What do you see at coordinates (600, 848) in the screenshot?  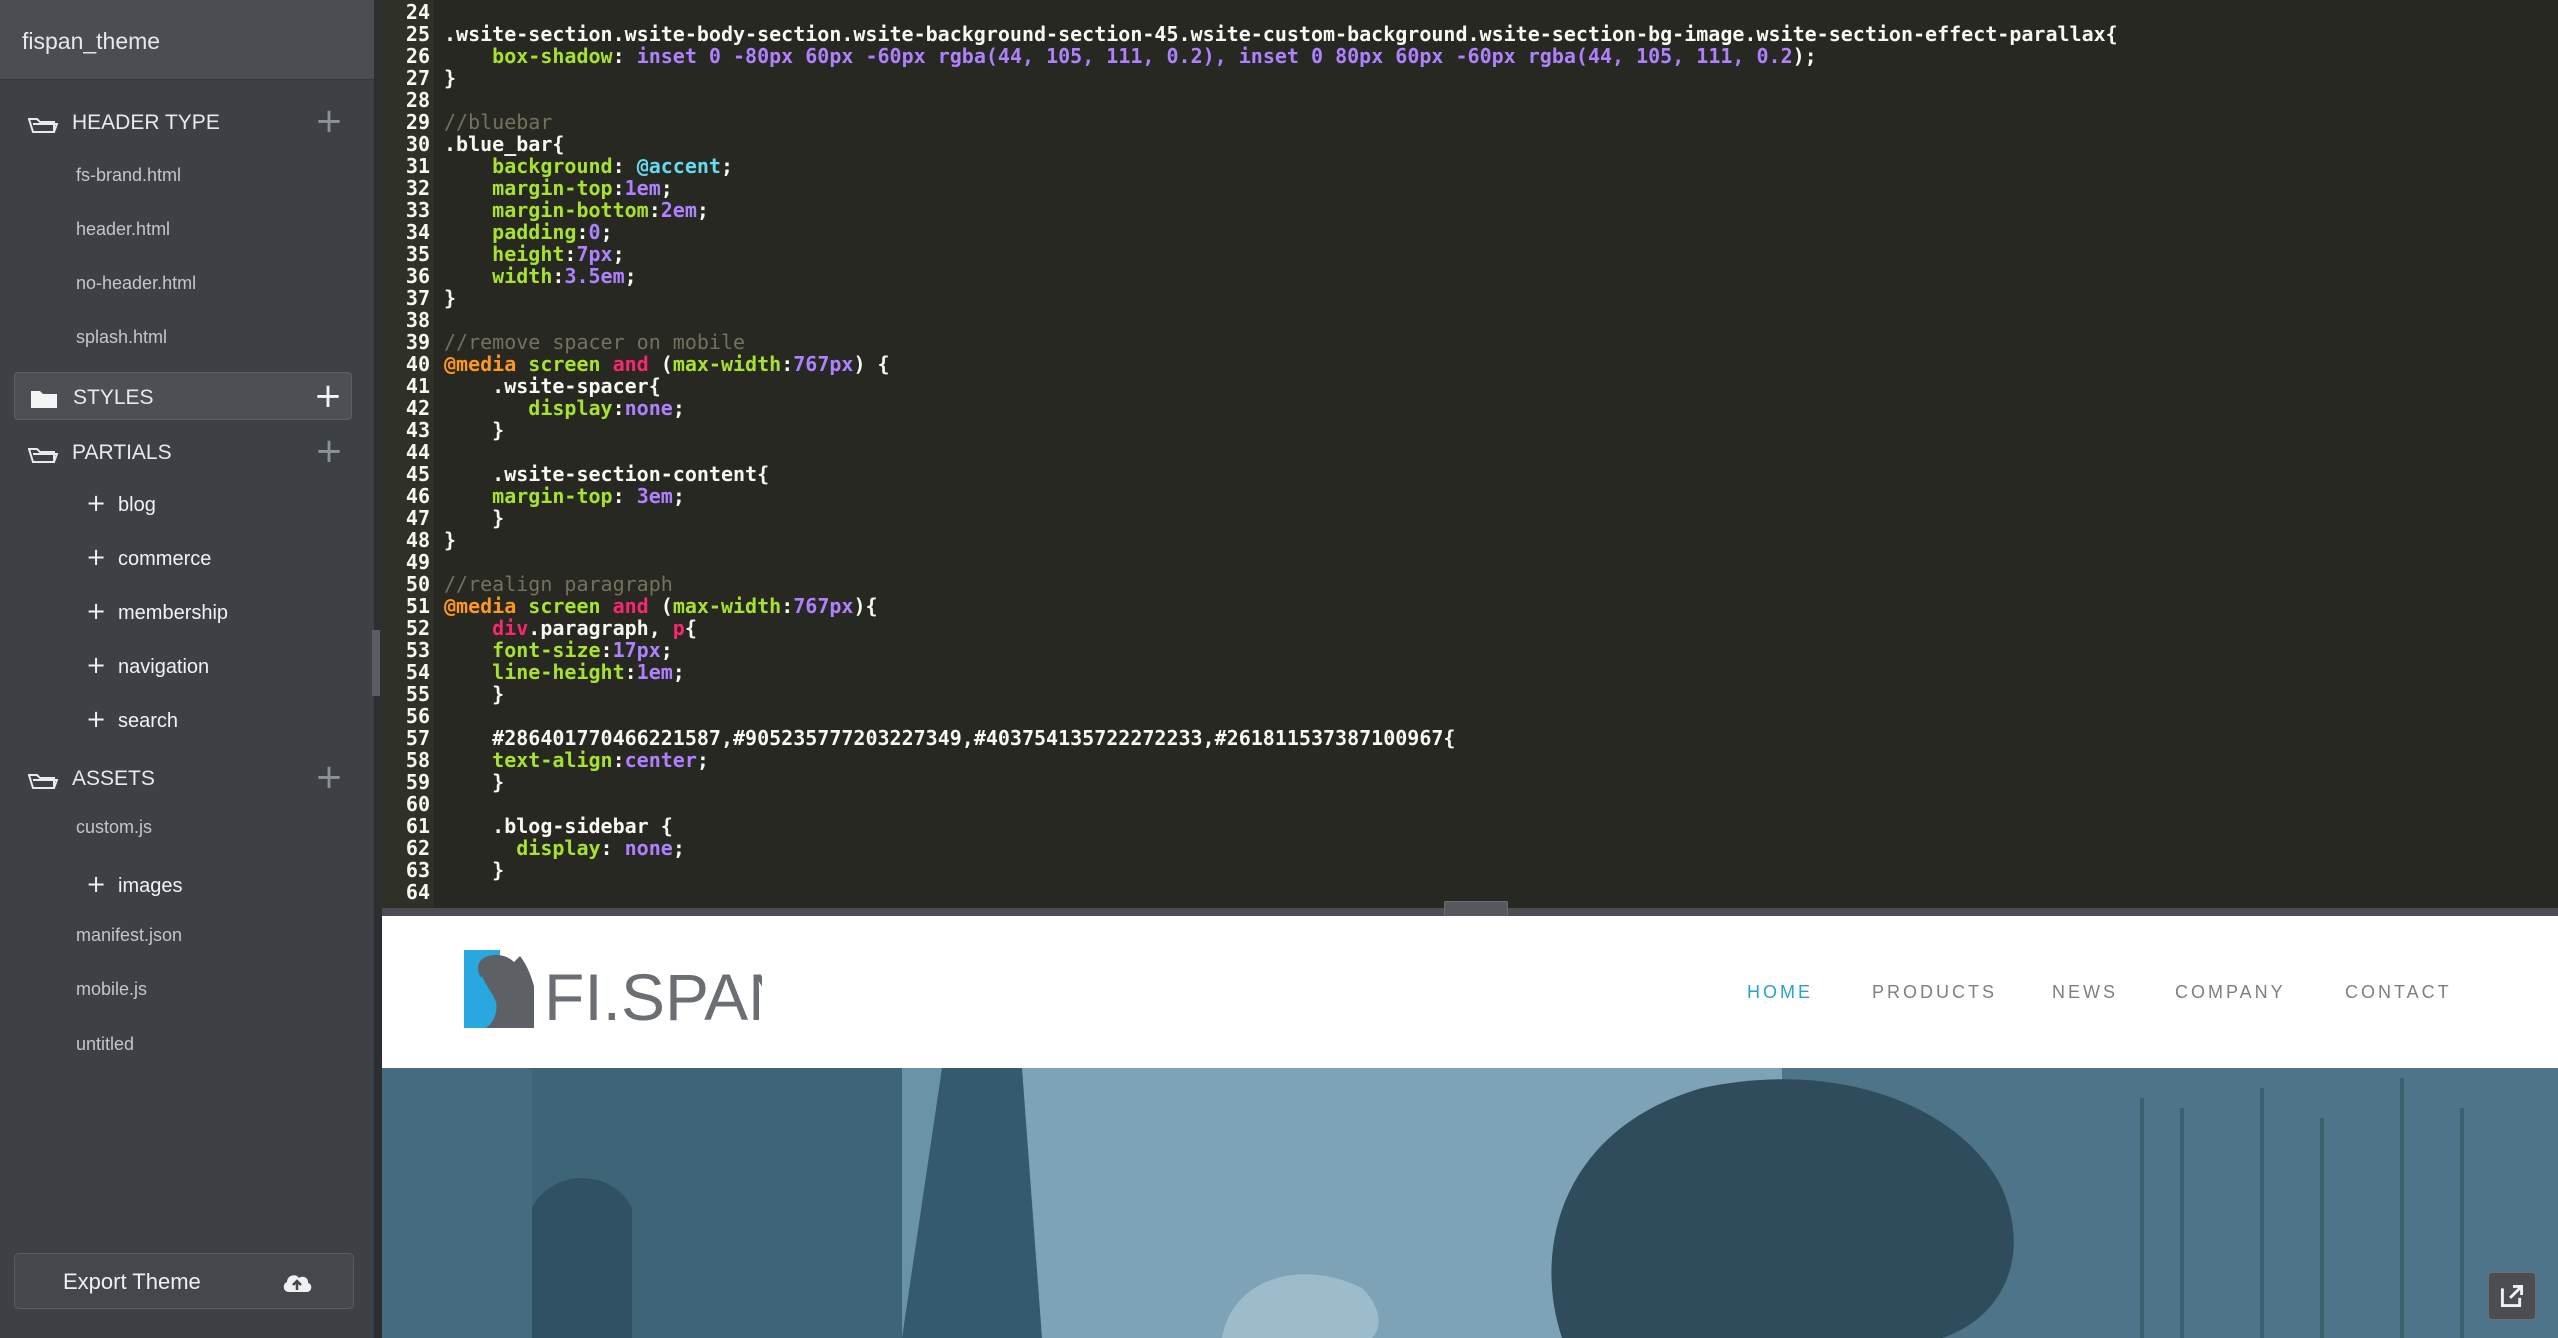 I see `code-line: display: none;` at bounding box center [600, 848].